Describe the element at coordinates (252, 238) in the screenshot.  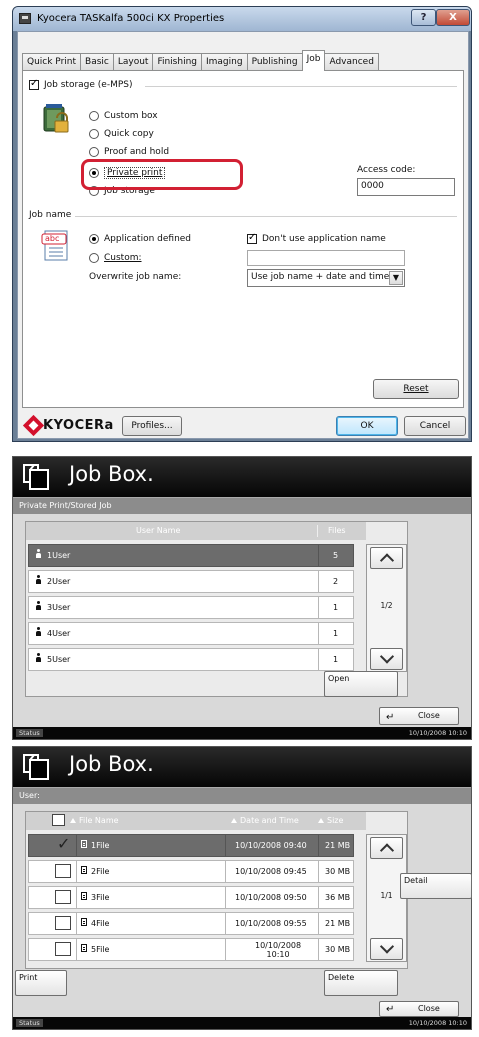
I see `dont-use-app-name-checkbox` at that location.